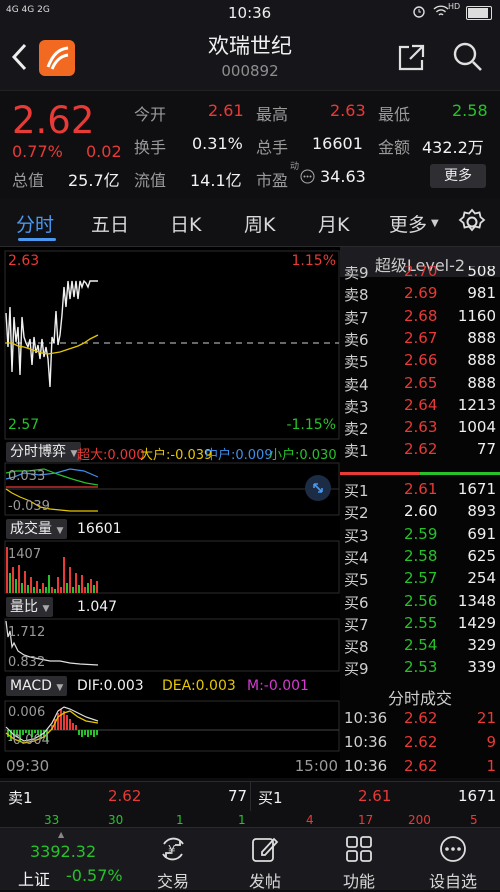 The image size is (500, 892). I want to click on order-volume: 1004, so click(476, 427).